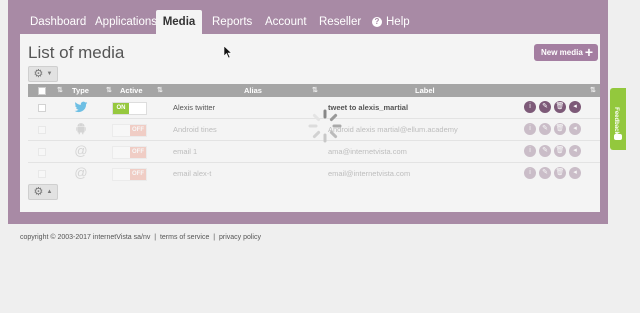 The height and width of the screenshot is (313, 640). Describe the element at coordinates (194, 107) in the screenshot. I see `media-alias: Alexis twitter` at that location.